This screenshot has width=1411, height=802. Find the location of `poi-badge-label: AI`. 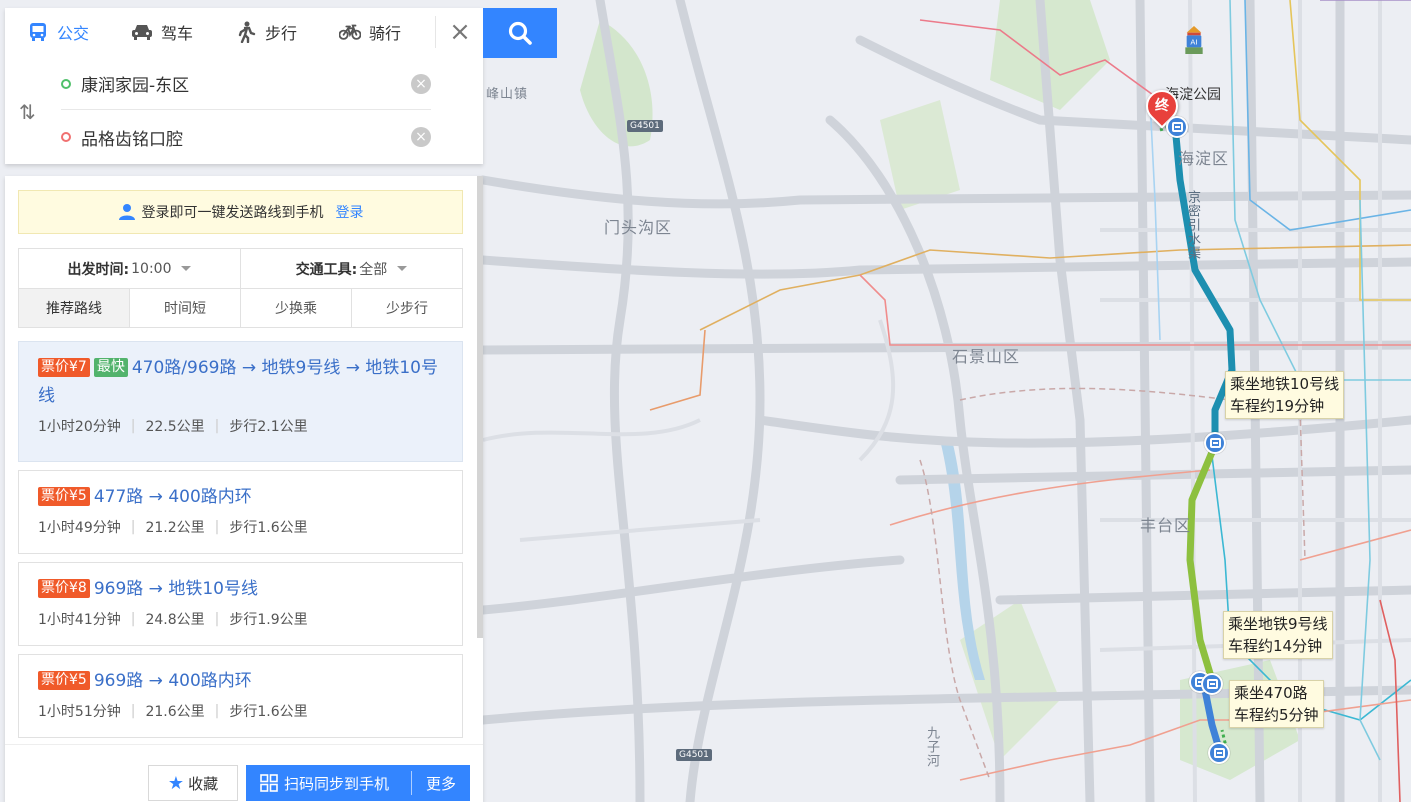

poi-badge-label: AI is located at coordinates (1193, 42).